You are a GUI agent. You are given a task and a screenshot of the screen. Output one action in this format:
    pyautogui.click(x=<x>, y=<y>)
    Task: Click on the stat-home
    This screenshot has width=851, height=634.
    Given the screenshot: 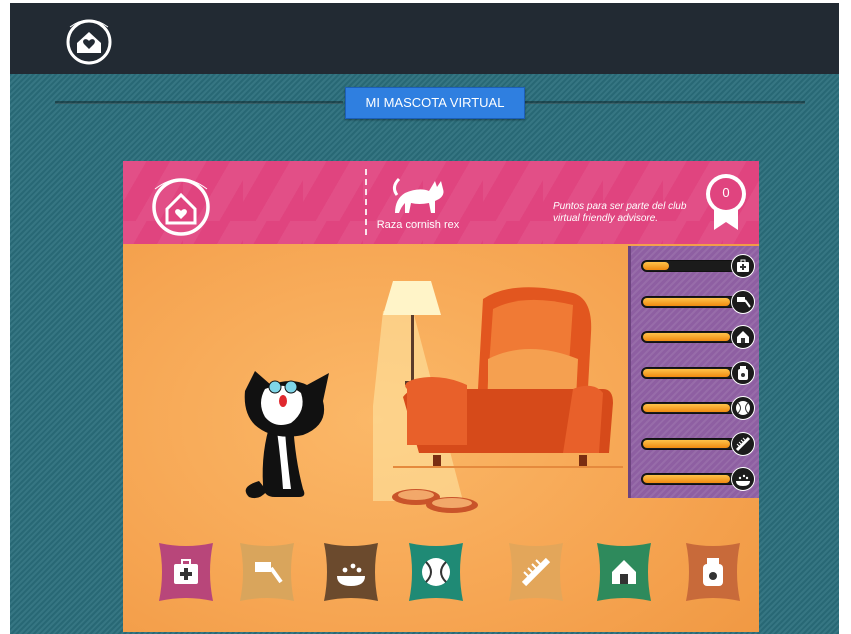 What is the action you would take?
    pyautogui.click(x=699, y=337)
    